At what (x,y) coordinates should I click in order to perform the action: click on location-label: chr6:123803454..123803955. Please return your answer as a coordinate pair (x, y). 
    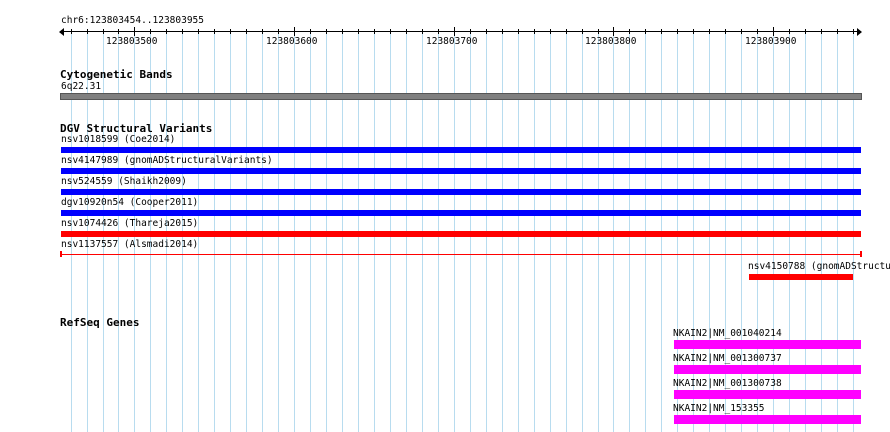
    Looking at the image, I should click on (132, 20).